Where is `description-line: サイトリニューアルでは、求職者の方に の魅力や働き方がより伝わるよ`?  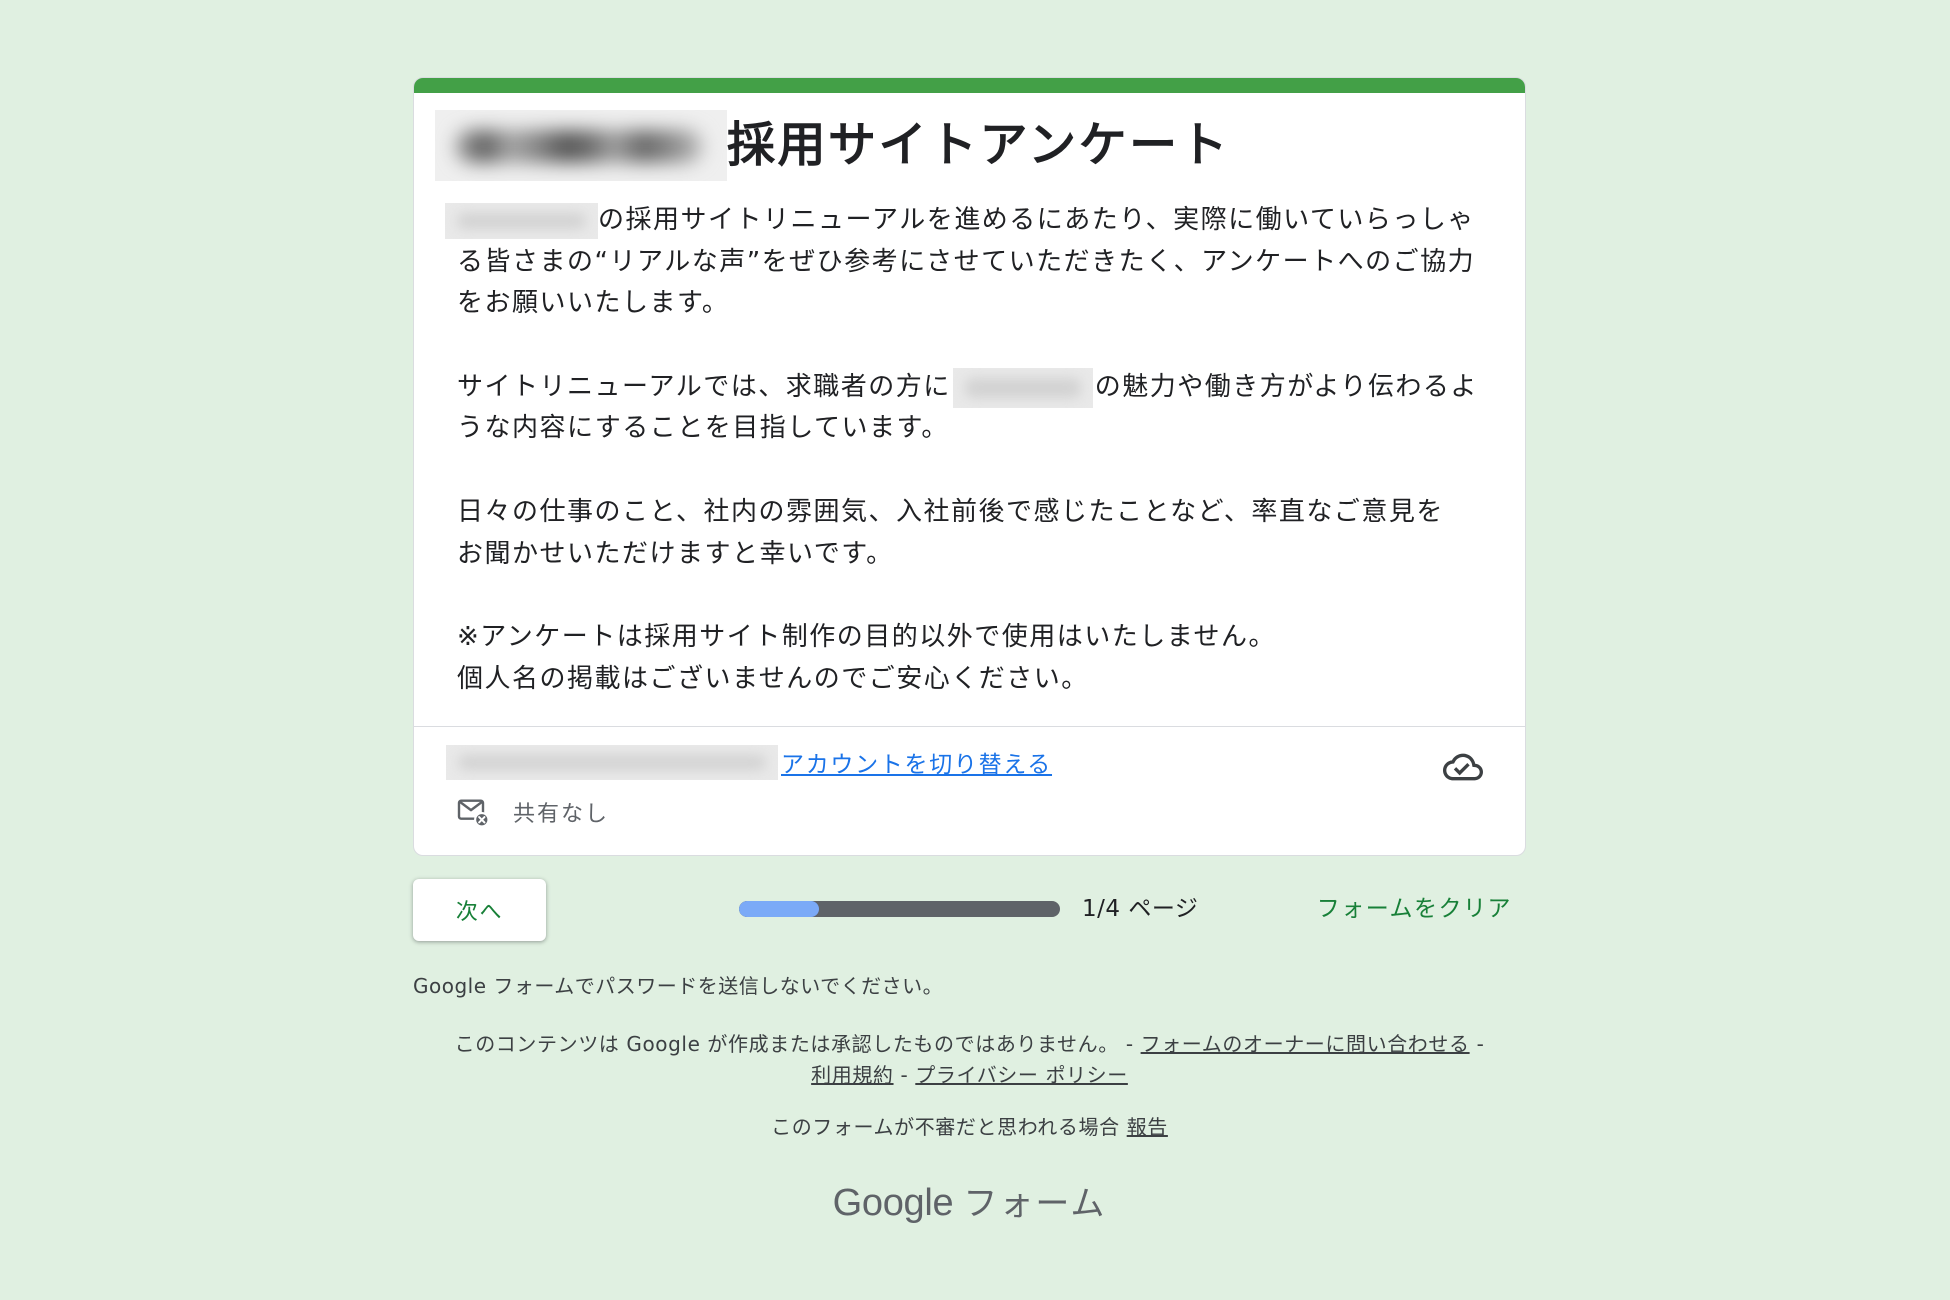 description-line: サイトリニューアルでは、求職者の方に の魅力や働き方がより伝わるよ is located at coordinates (967, 388).